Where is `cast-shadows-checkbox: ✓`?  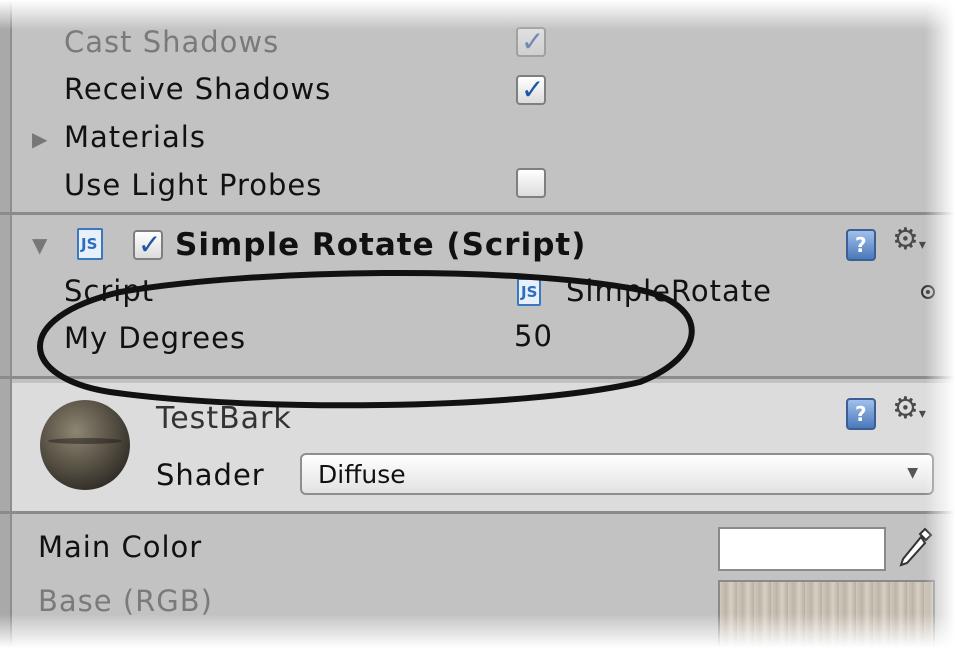 cast-shadows-checkbox: ✓ is located at coordinates (531, 41).